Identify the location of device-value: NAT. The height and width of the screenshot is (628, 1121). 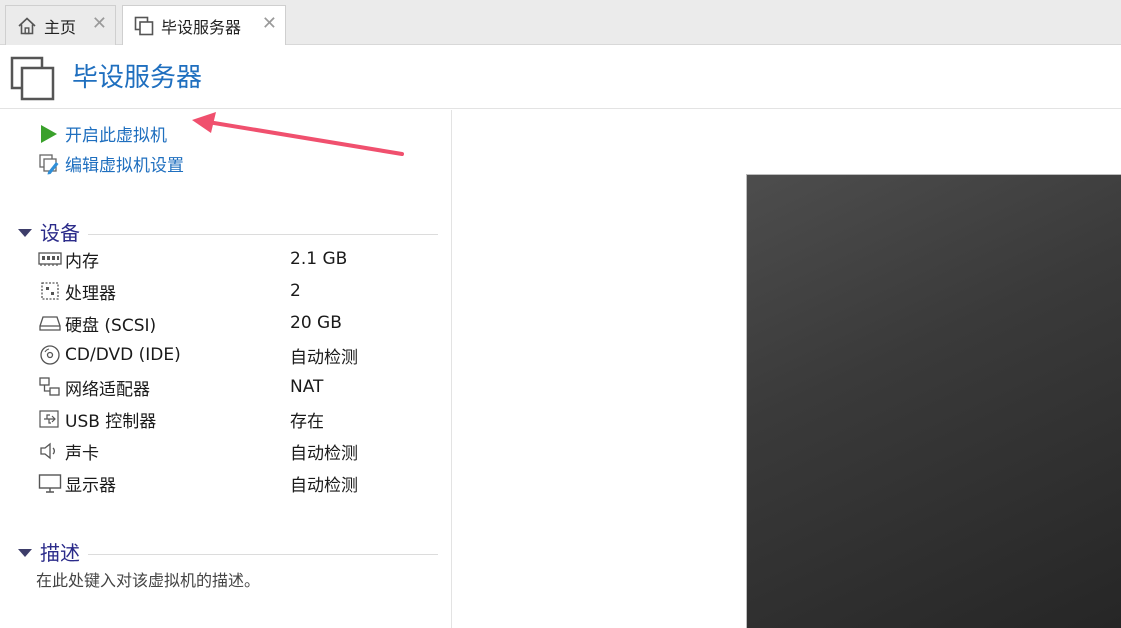
(307, 387).